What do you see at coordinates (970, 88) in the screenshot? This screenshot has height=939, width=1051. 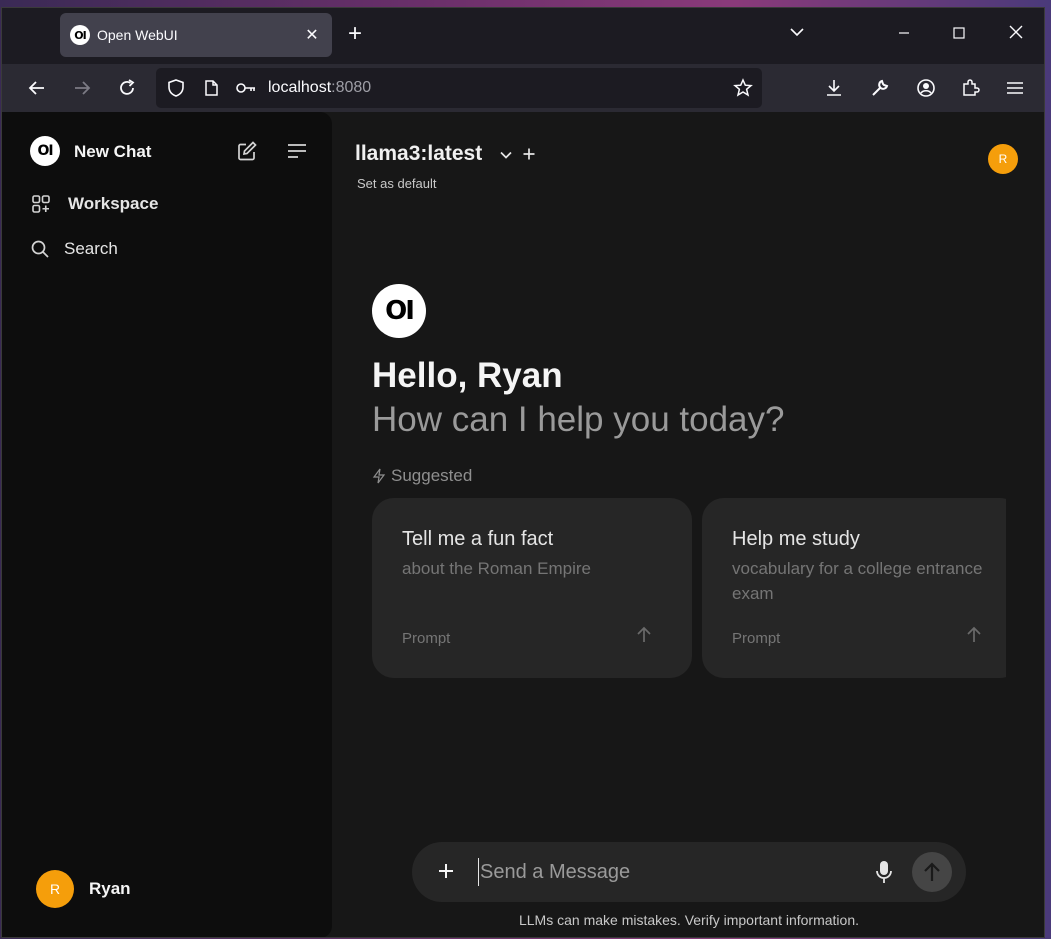 I see `extensions-icon` at bounding box center [970, 88].